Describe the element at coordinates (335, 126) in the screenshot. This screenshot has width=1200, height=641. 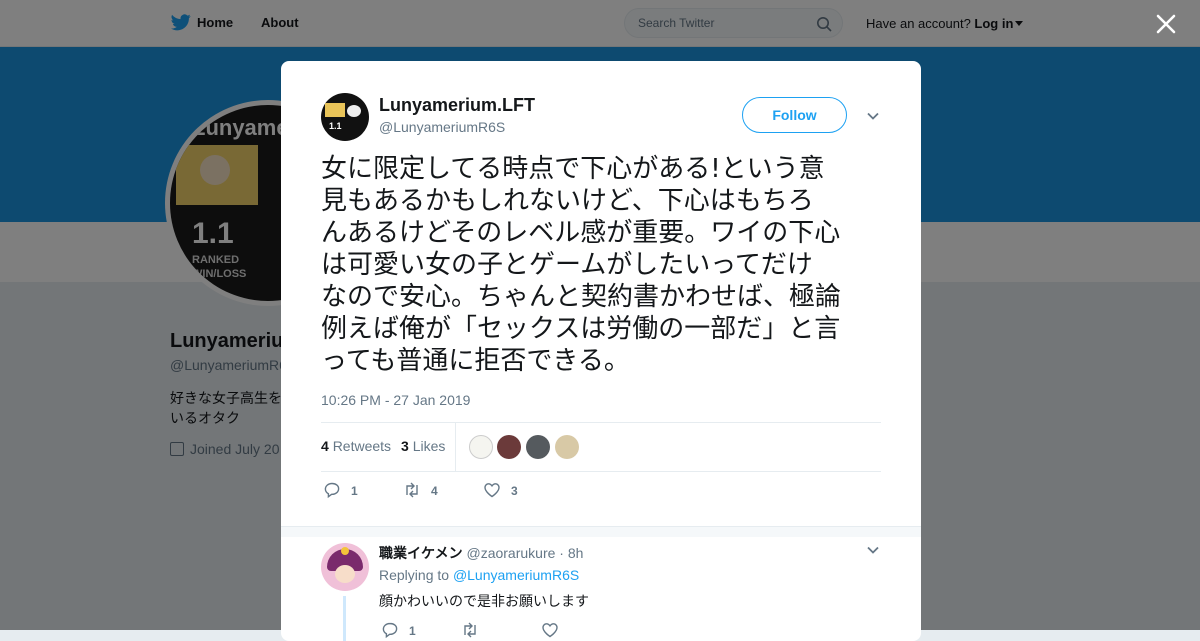
I see `avatar-value-text: 1.1` at that location.